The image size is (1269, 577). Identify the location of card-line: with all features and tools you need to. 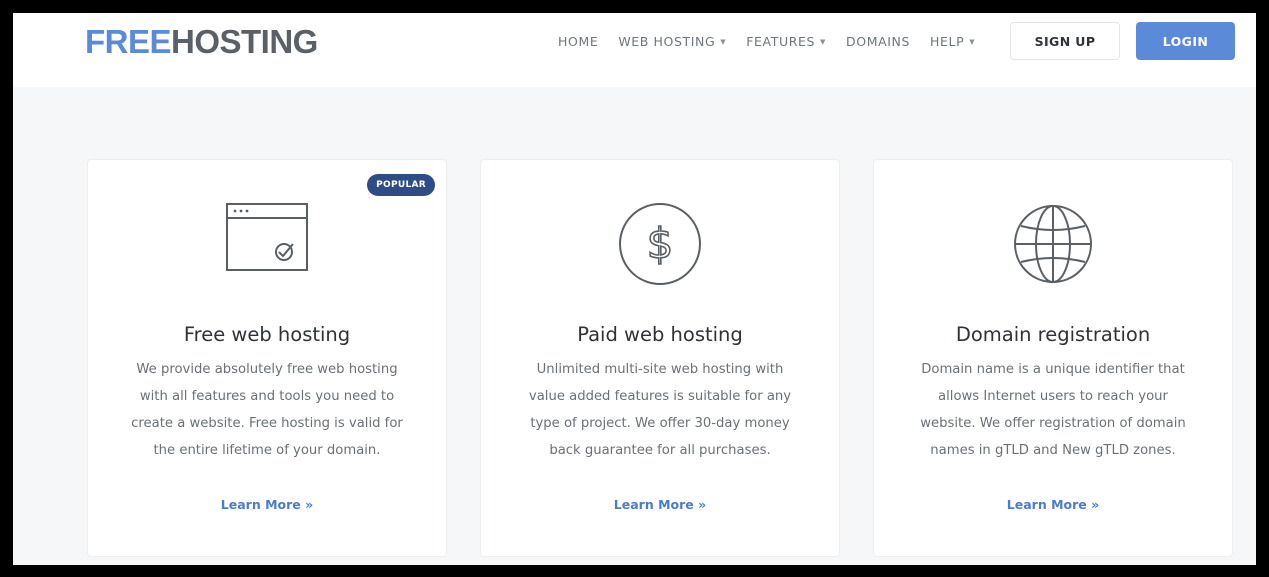
(267, 396).